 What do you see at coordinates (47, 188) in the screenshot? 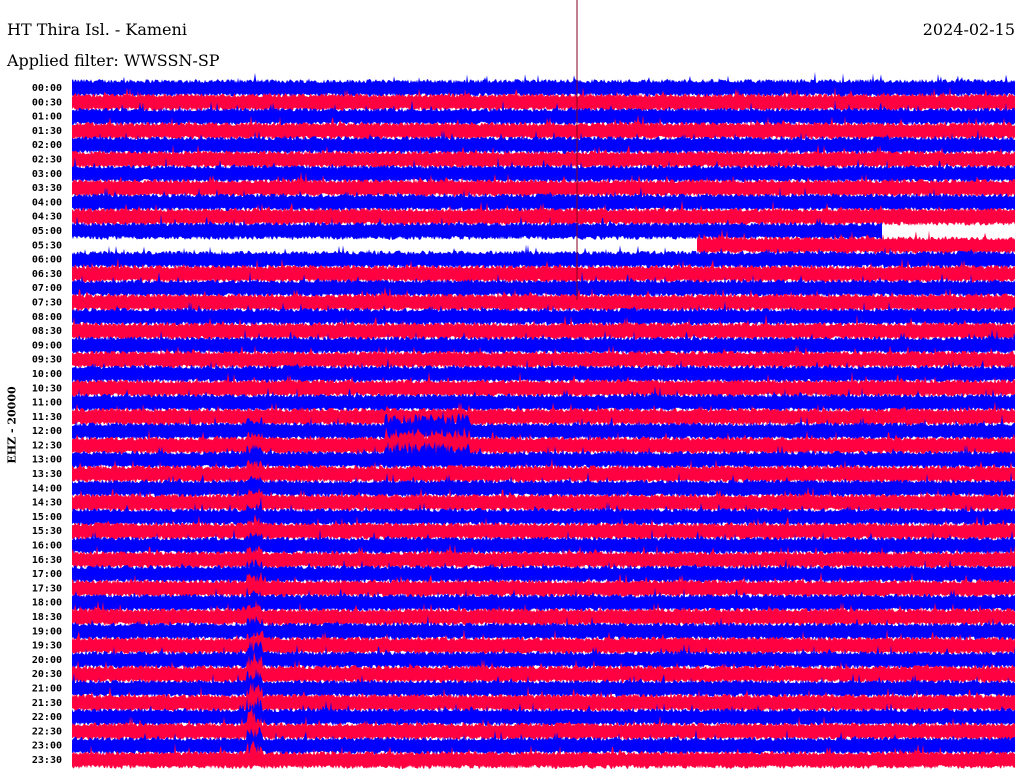
I see `time-label: 03:30` at bounding box center [47, 188].